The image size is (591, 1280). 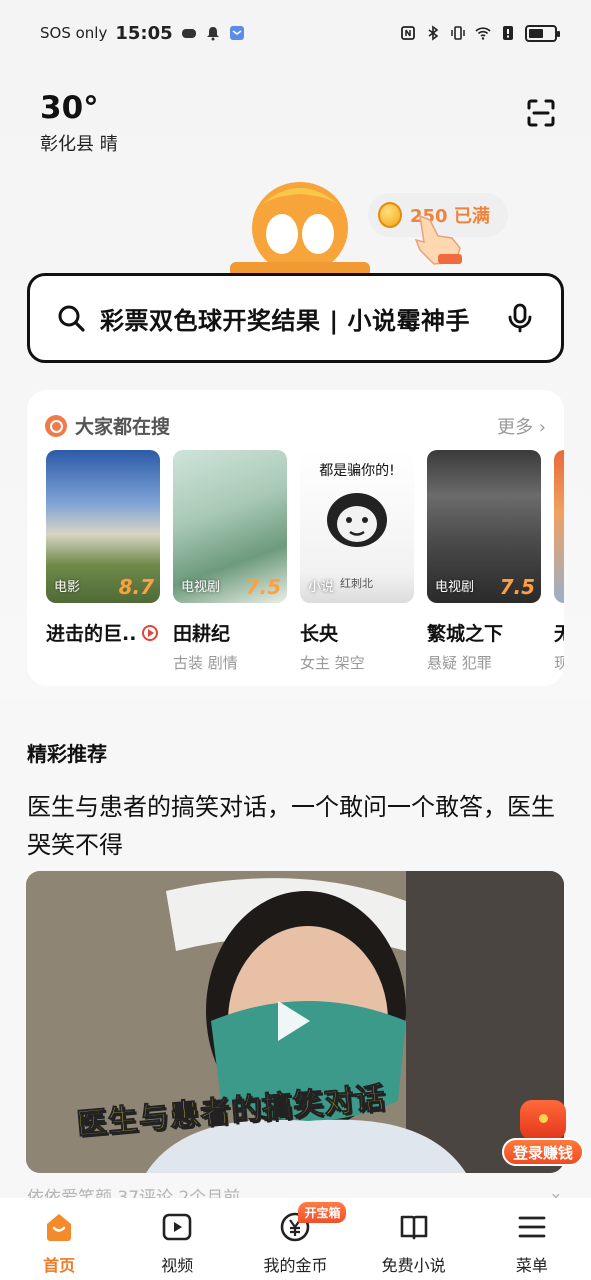 I want to click on poster-image: 都是骗你的! 红刺北 小说, so click(x=357, y=526).